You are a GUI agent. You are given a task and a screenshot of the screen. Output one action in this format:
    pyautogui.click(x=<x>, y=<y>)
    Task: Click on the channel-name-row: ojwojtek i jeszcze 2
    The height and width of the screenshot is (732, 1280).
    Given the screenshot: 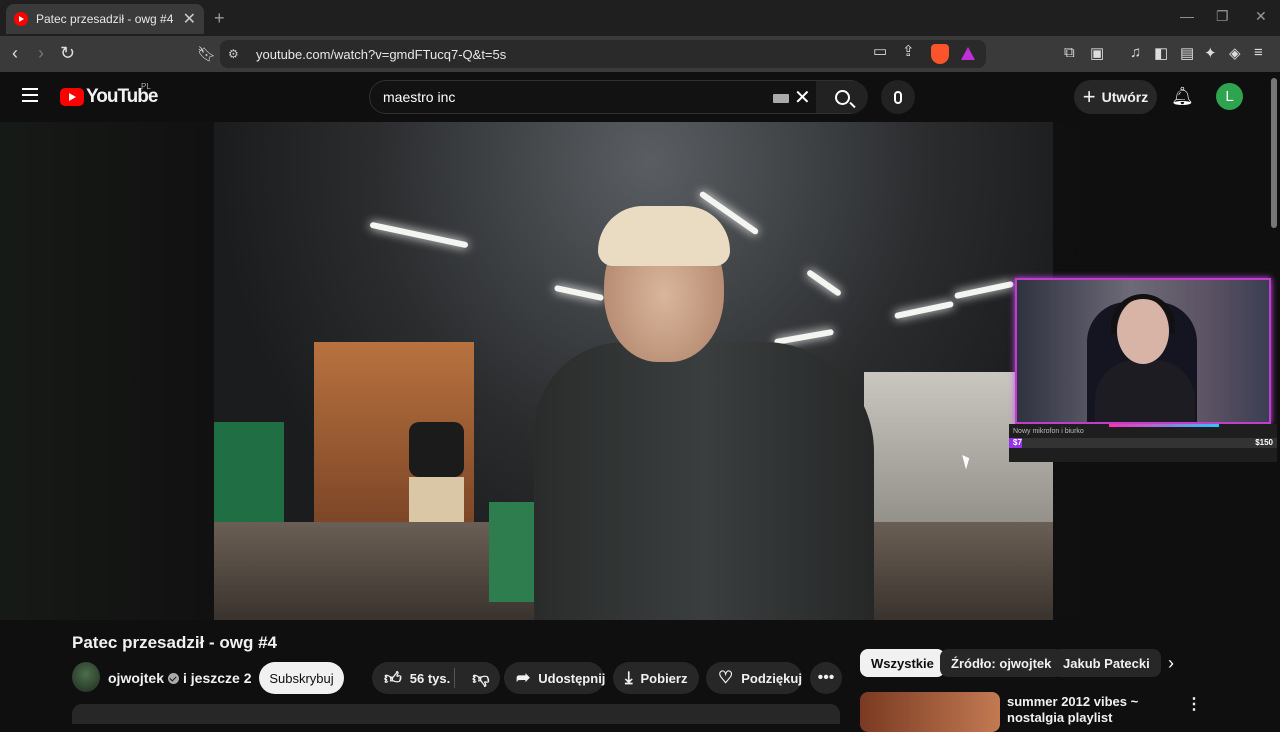 What is the action you would take?
    pyautogui.click(x=180, y=678)
    